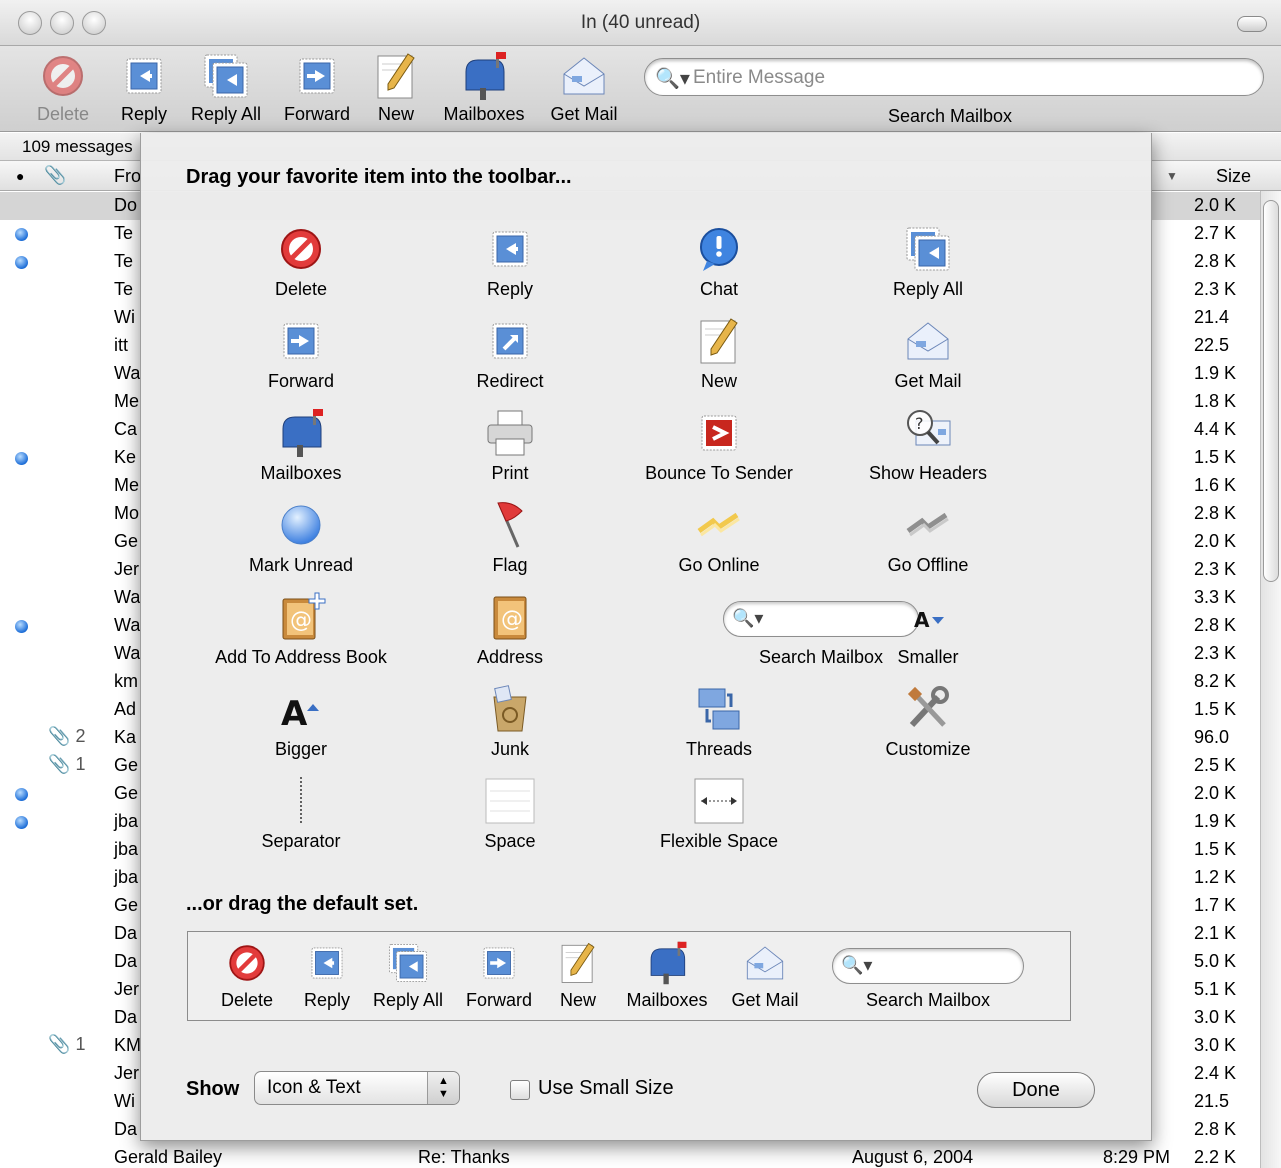 The width and height of the screenshot is (1281, 1168). What do you see at coordinates (55, 175) in the screenshot?
I see `attachment-column-icon: 📎` at bounding box center [55, 175].